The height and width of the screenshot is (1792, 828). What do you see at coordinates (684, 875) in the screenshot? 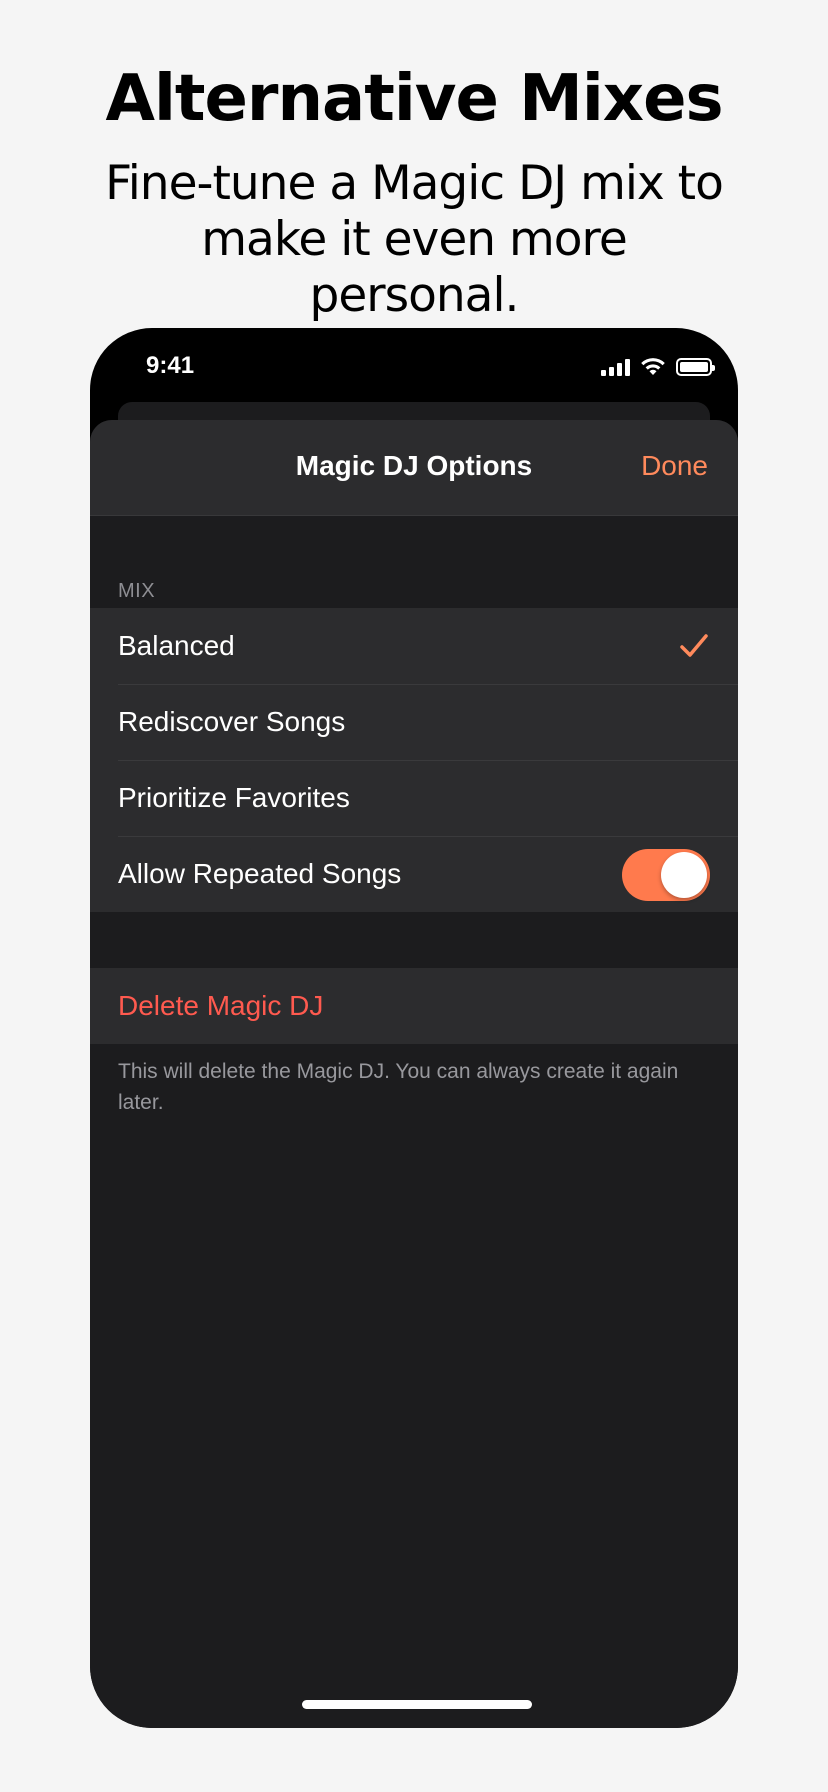
I see `toggle-knob` at bounding box center [684, 875].